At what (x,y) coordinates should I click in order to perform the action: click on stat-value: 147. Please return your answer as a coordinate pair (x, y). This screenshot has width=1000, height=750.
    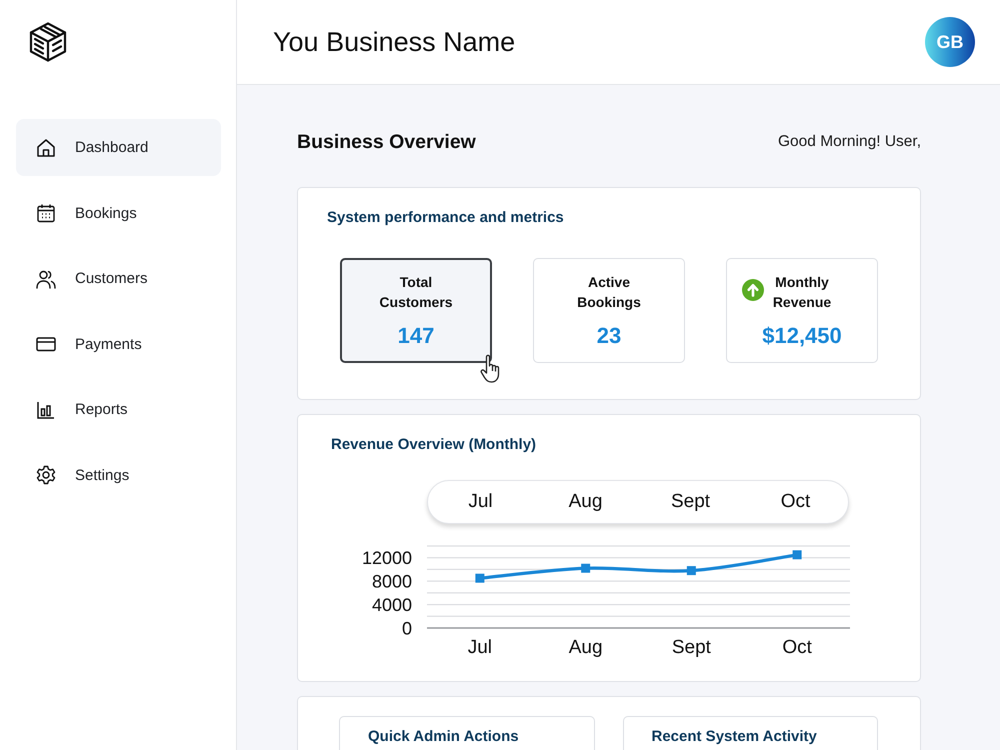
    Looking at the image, I should click on (416, 336).